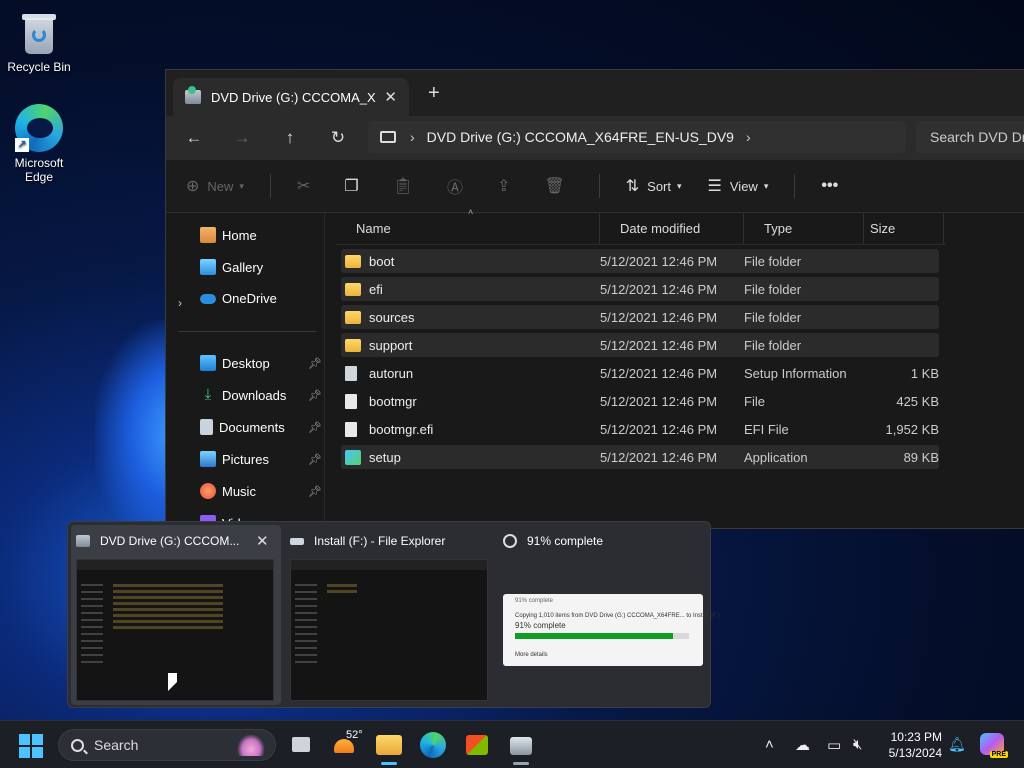 Image resolution: width=1024 pixels, height=768 pixels. Describe the element at coordinates (239, 491) in the screenshot. I see `nav-item-label: Music` at that location.